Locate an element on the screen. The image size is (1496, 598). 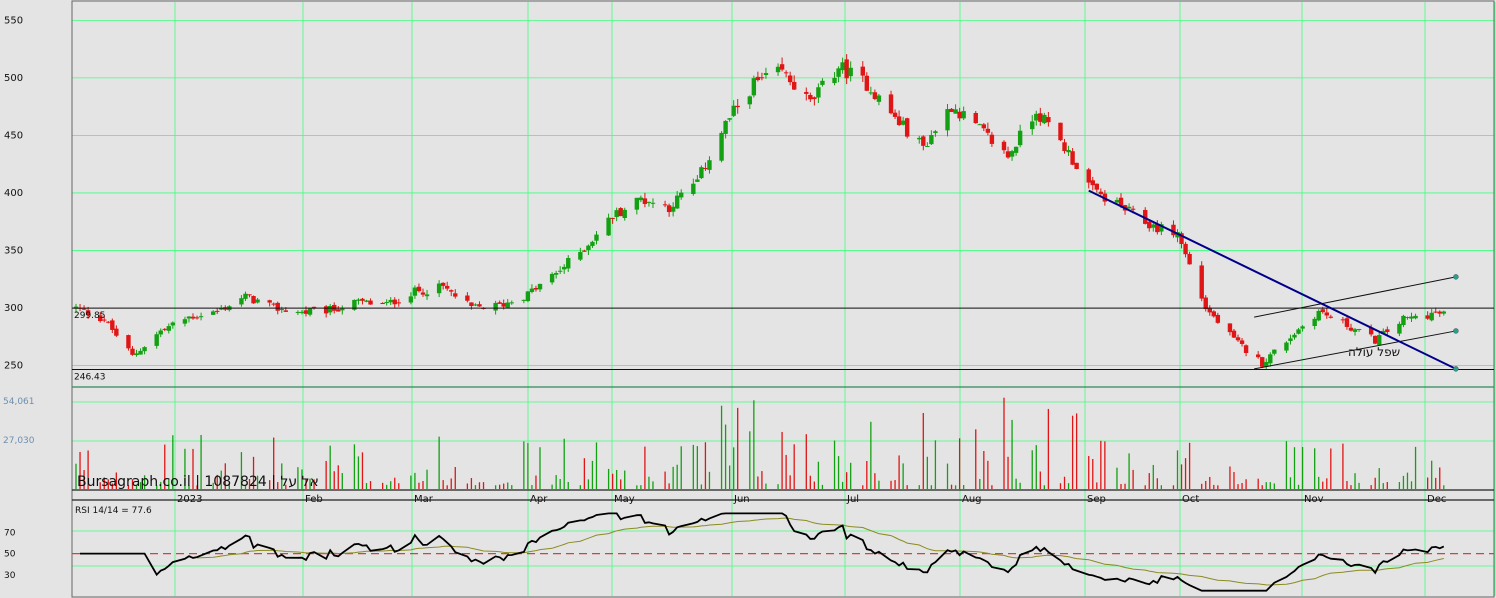
level-label: 299.85 is located at coordinates (90, 316).